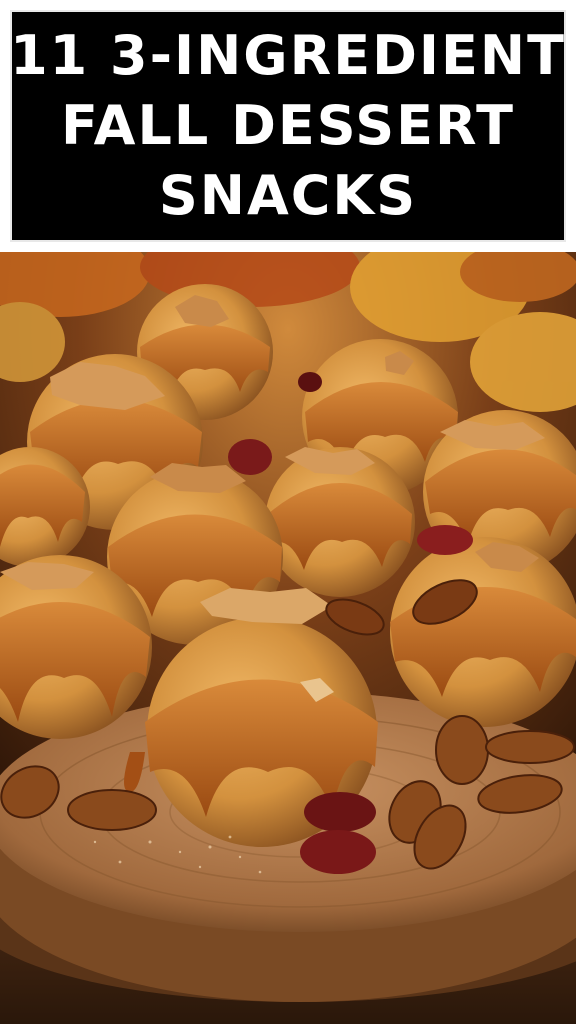 The image size is (576, 1024). I want to click on title-line-1: 11 3-INGREDIENT, so click(288, 55).